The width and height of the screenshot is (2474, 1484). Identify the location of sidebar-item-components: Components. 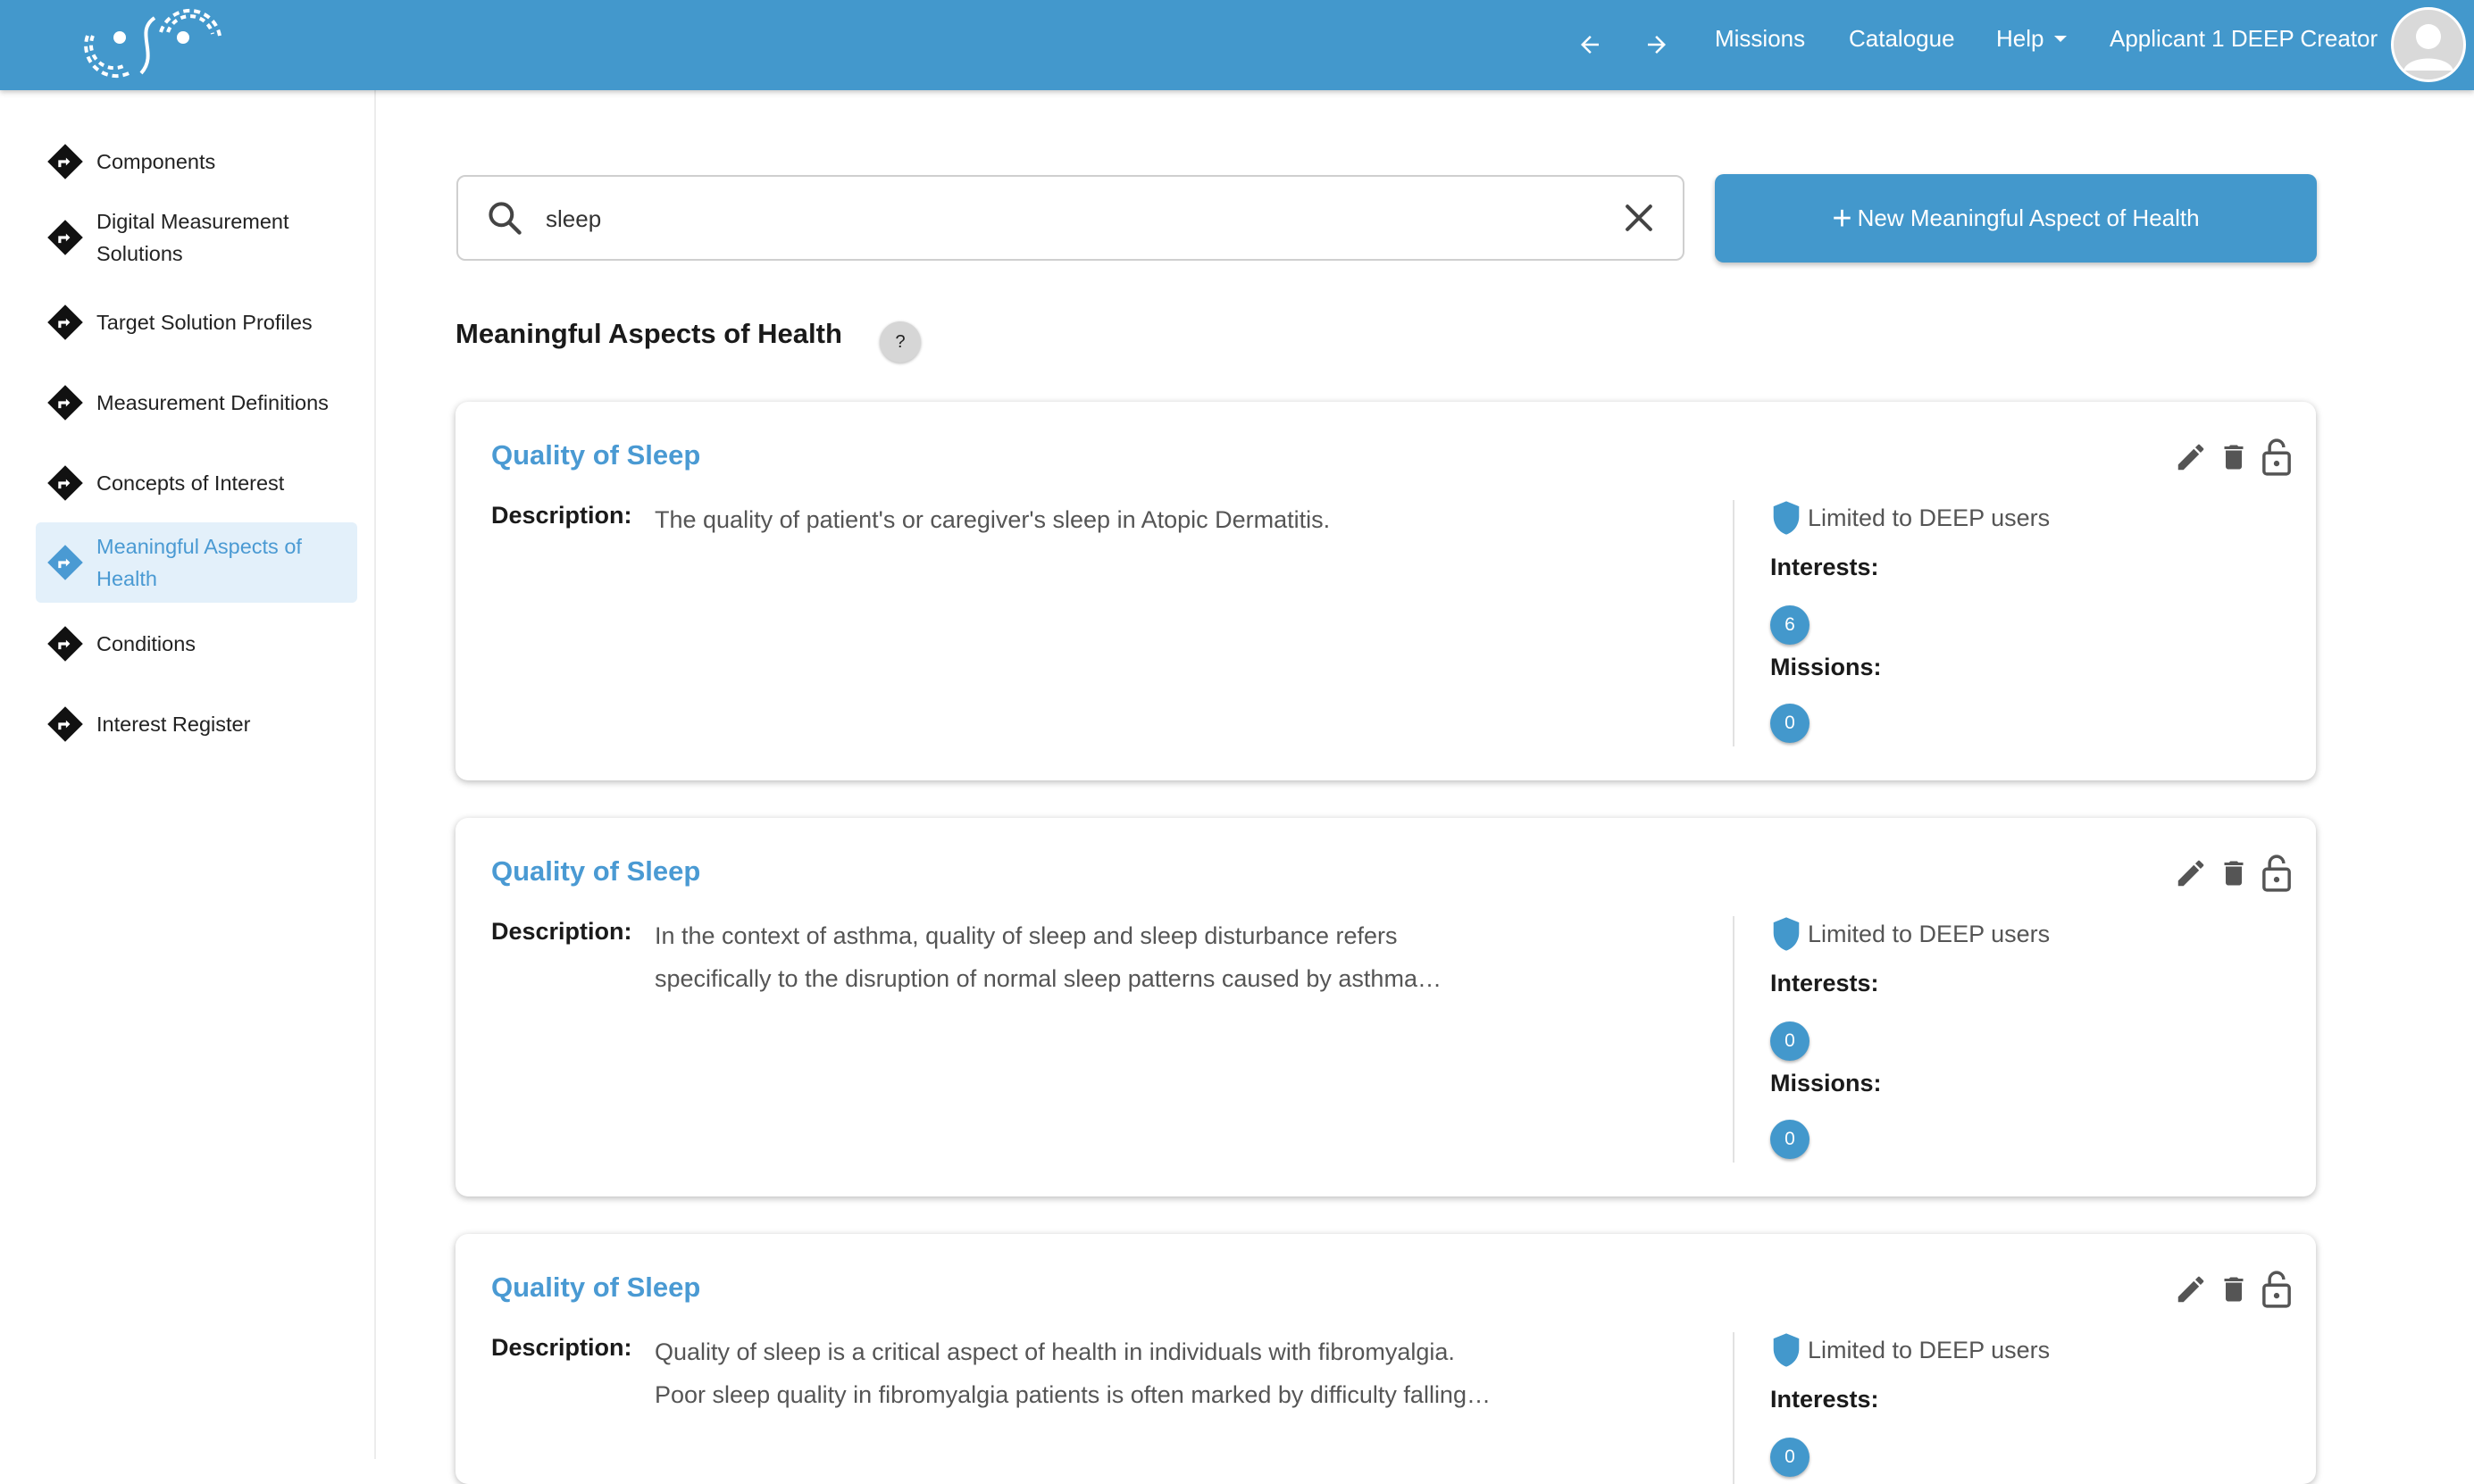
(196, 161).